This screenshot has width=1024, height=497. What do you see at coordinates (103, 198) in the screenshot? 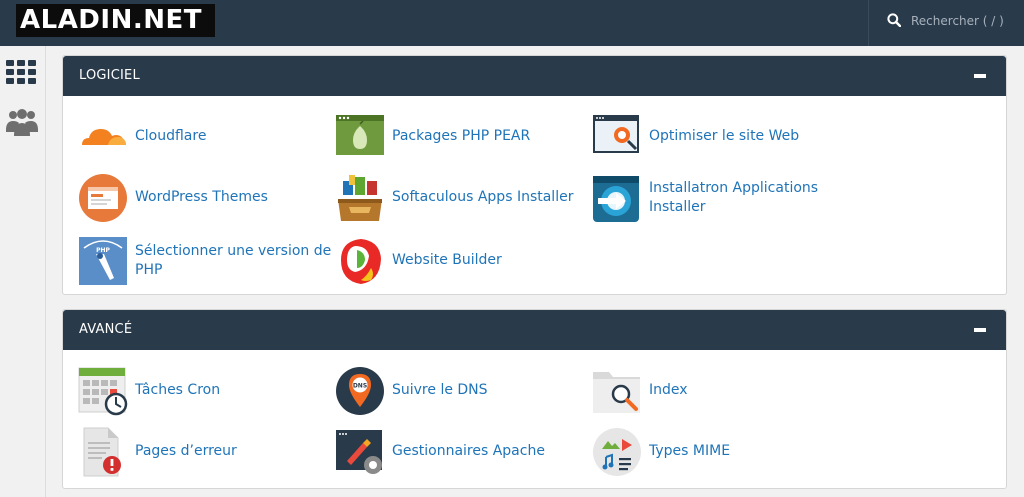
I see `wordpress-themes-icon` at bounding box center [103, 198].